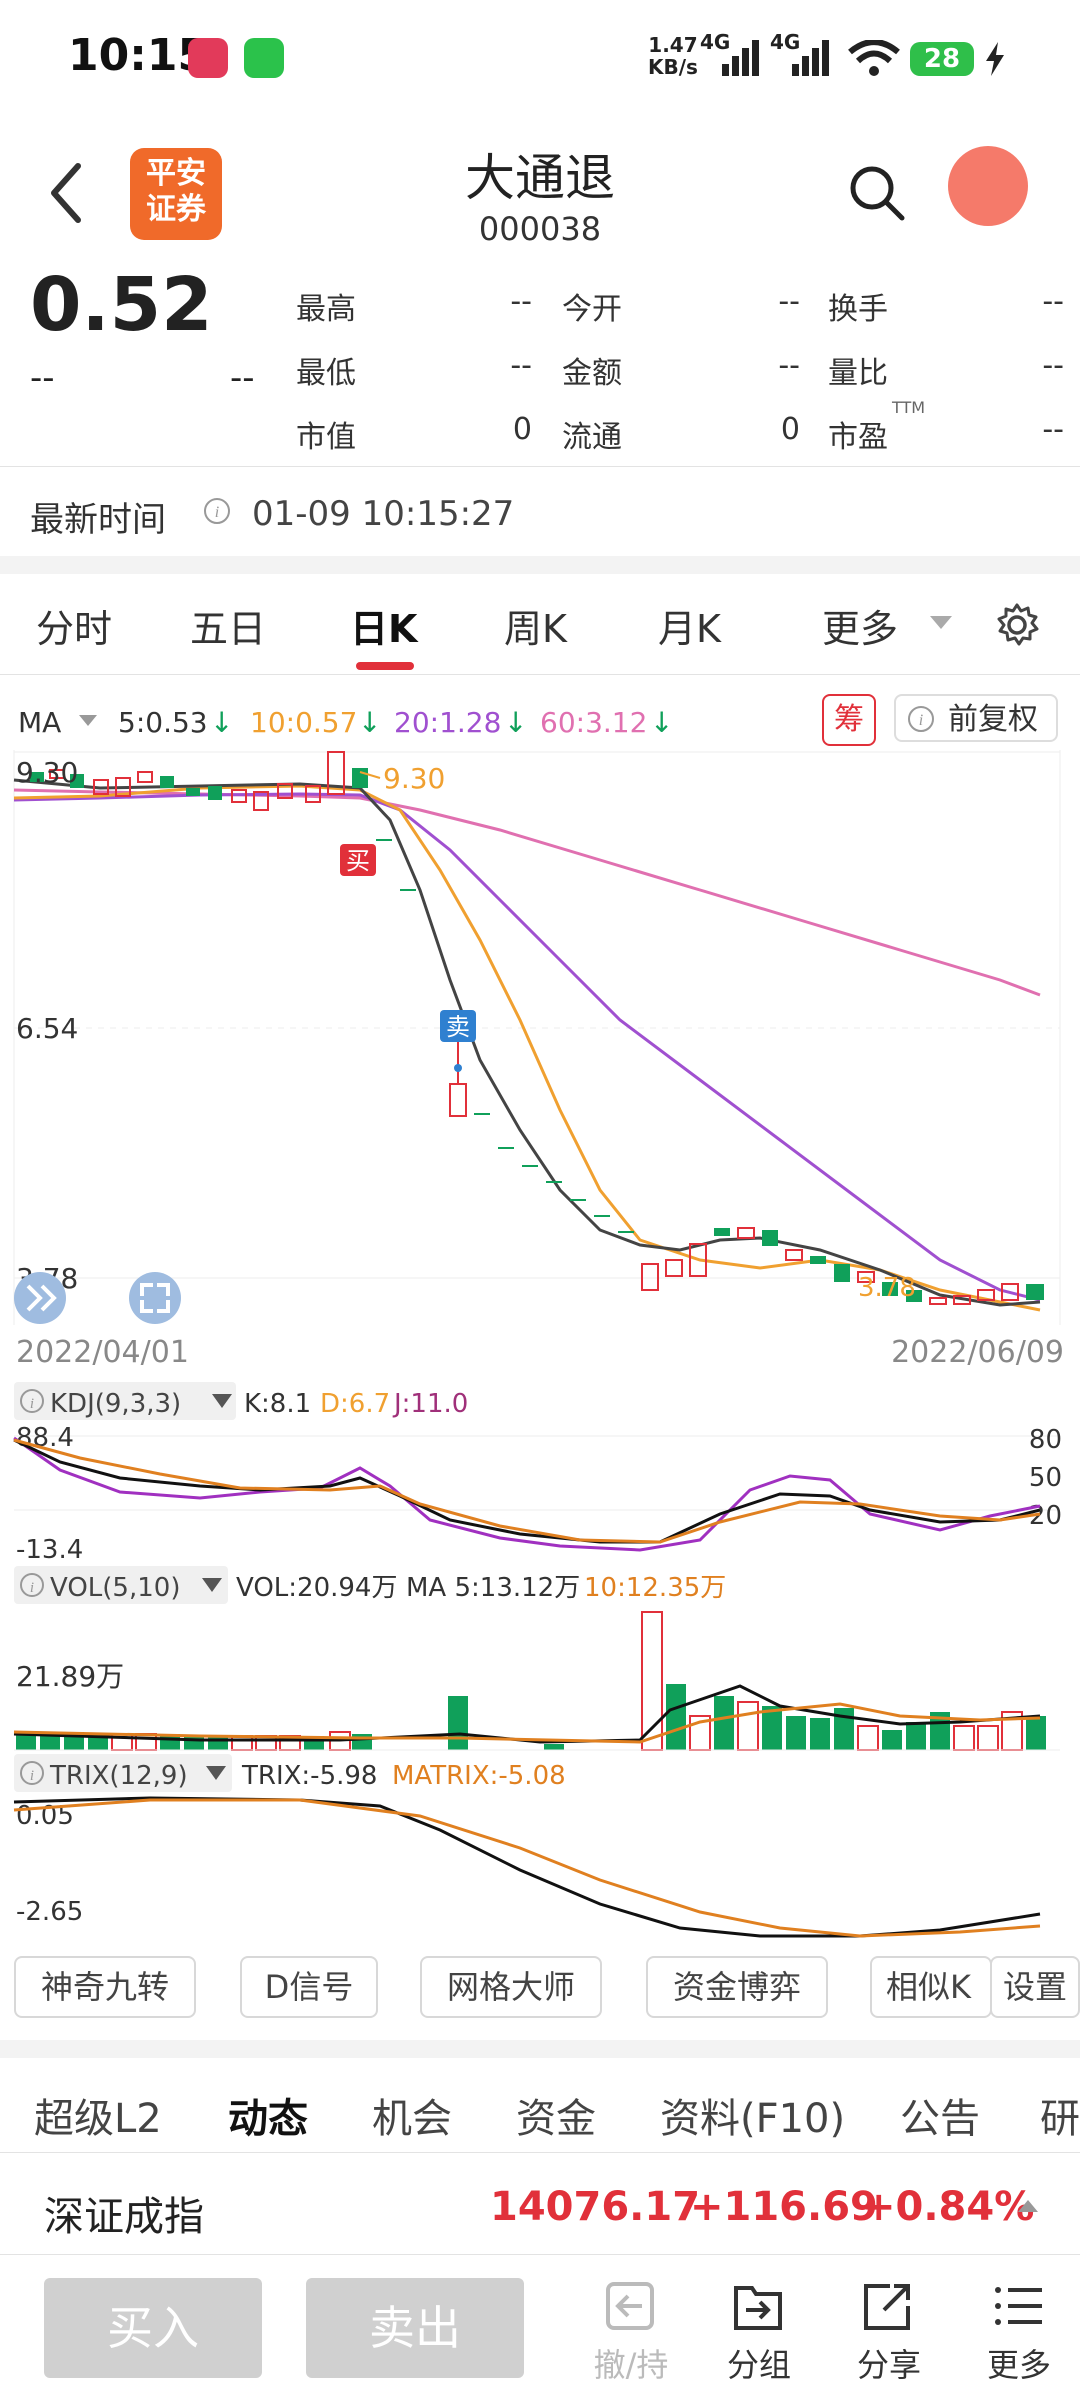  Describe the element at coordinates (115, 1404) in the screenshot. I see `kdj-label: KDJ(9,3,3)` at that location.